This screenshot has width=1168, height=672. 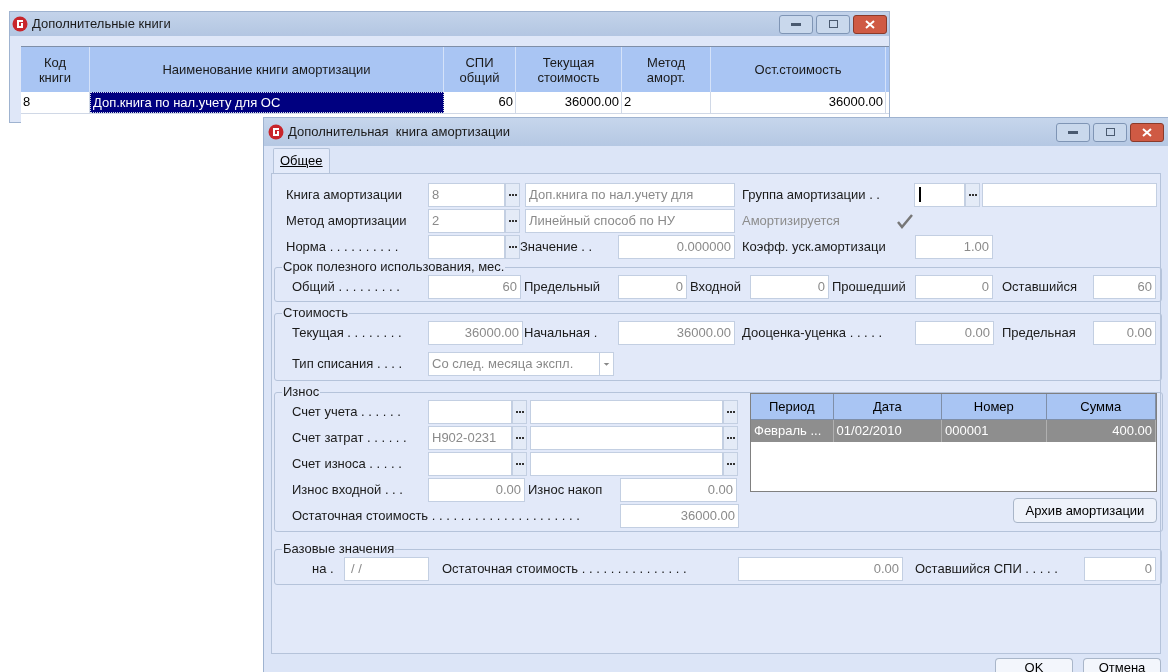 What do you see at coordinates (1122, 665) in the screenshot?
I see `dialog-button: Отмена` at bounding box center [1122, 665].